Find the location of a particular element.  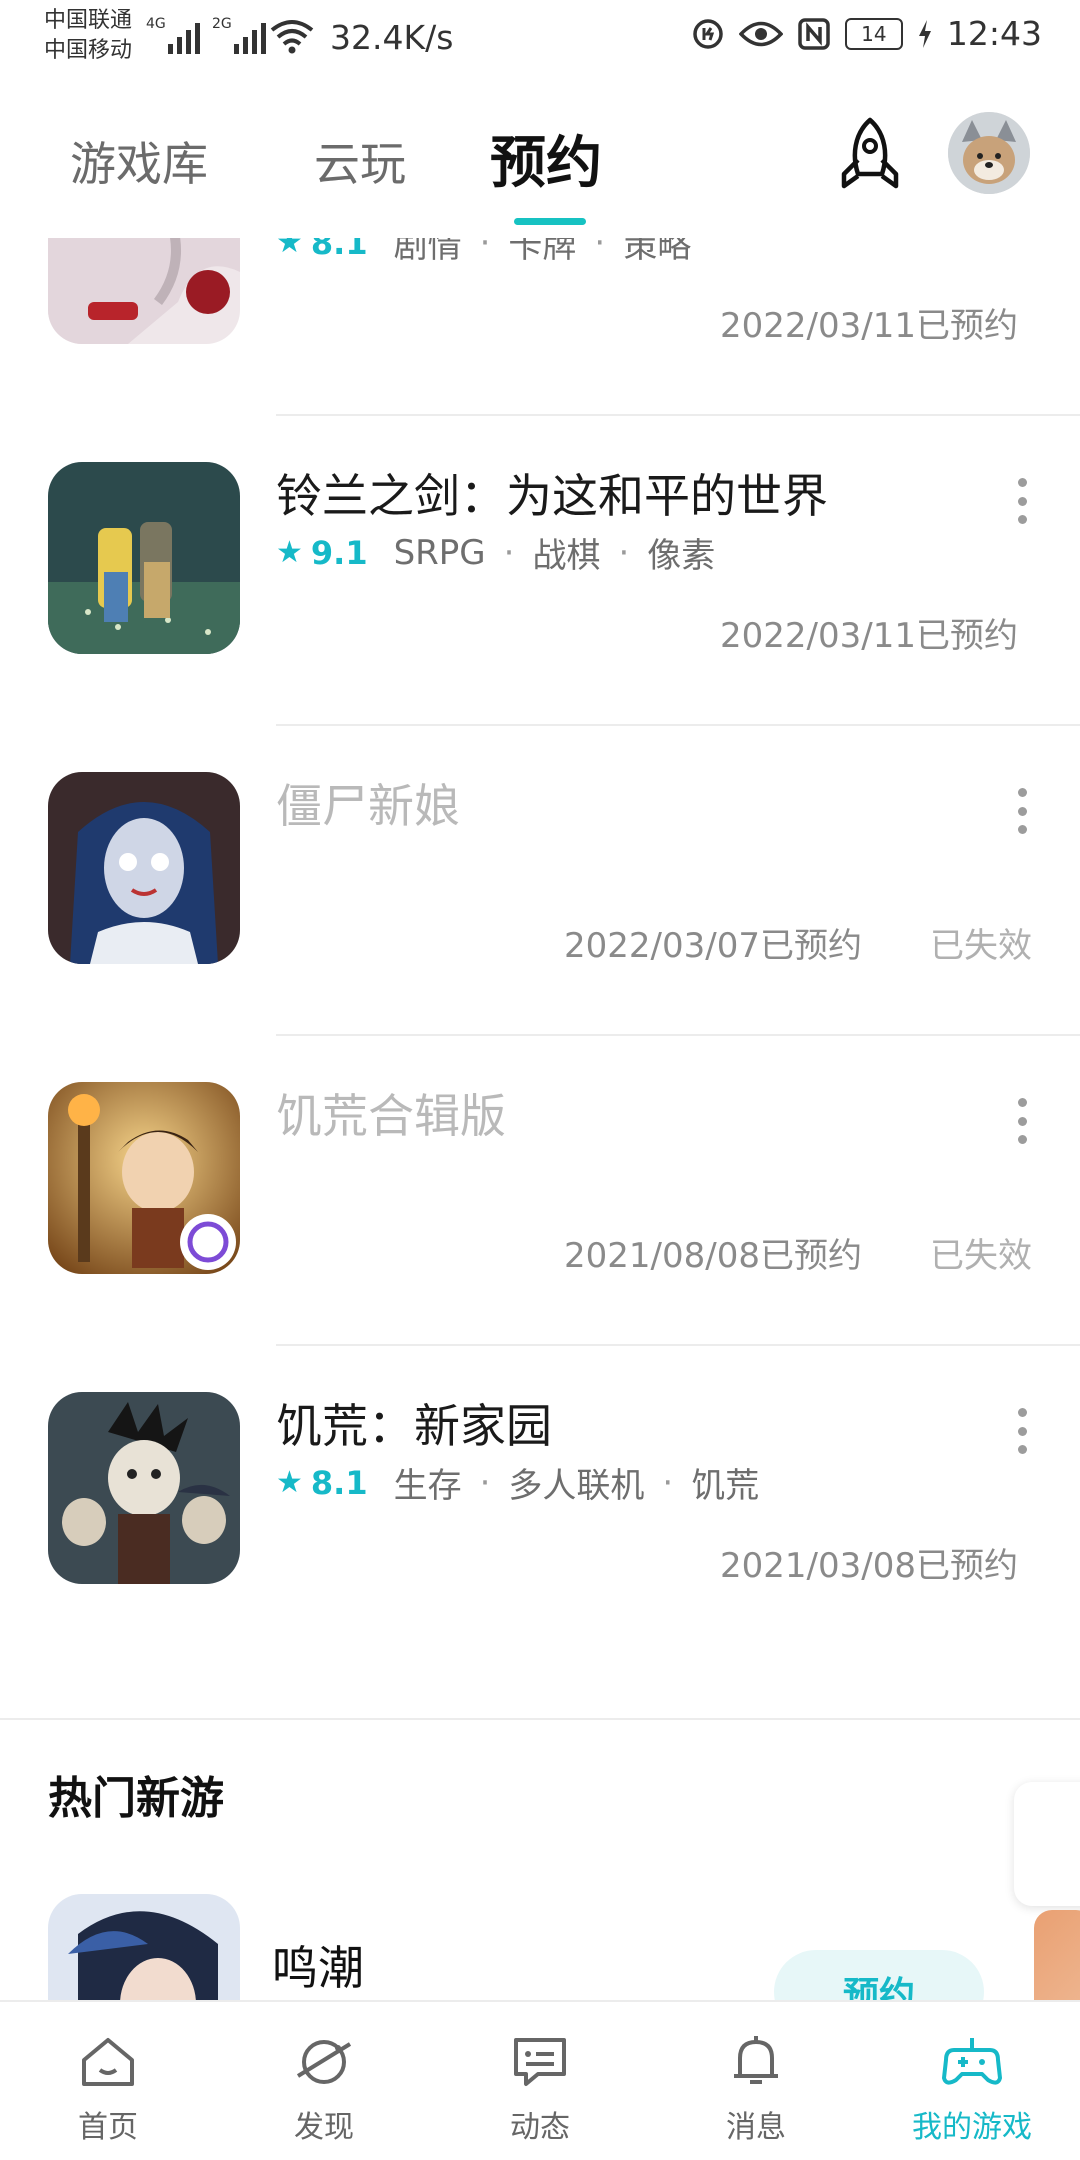

tab-game-library: 游戏库 is located at coordinates (139, 161).